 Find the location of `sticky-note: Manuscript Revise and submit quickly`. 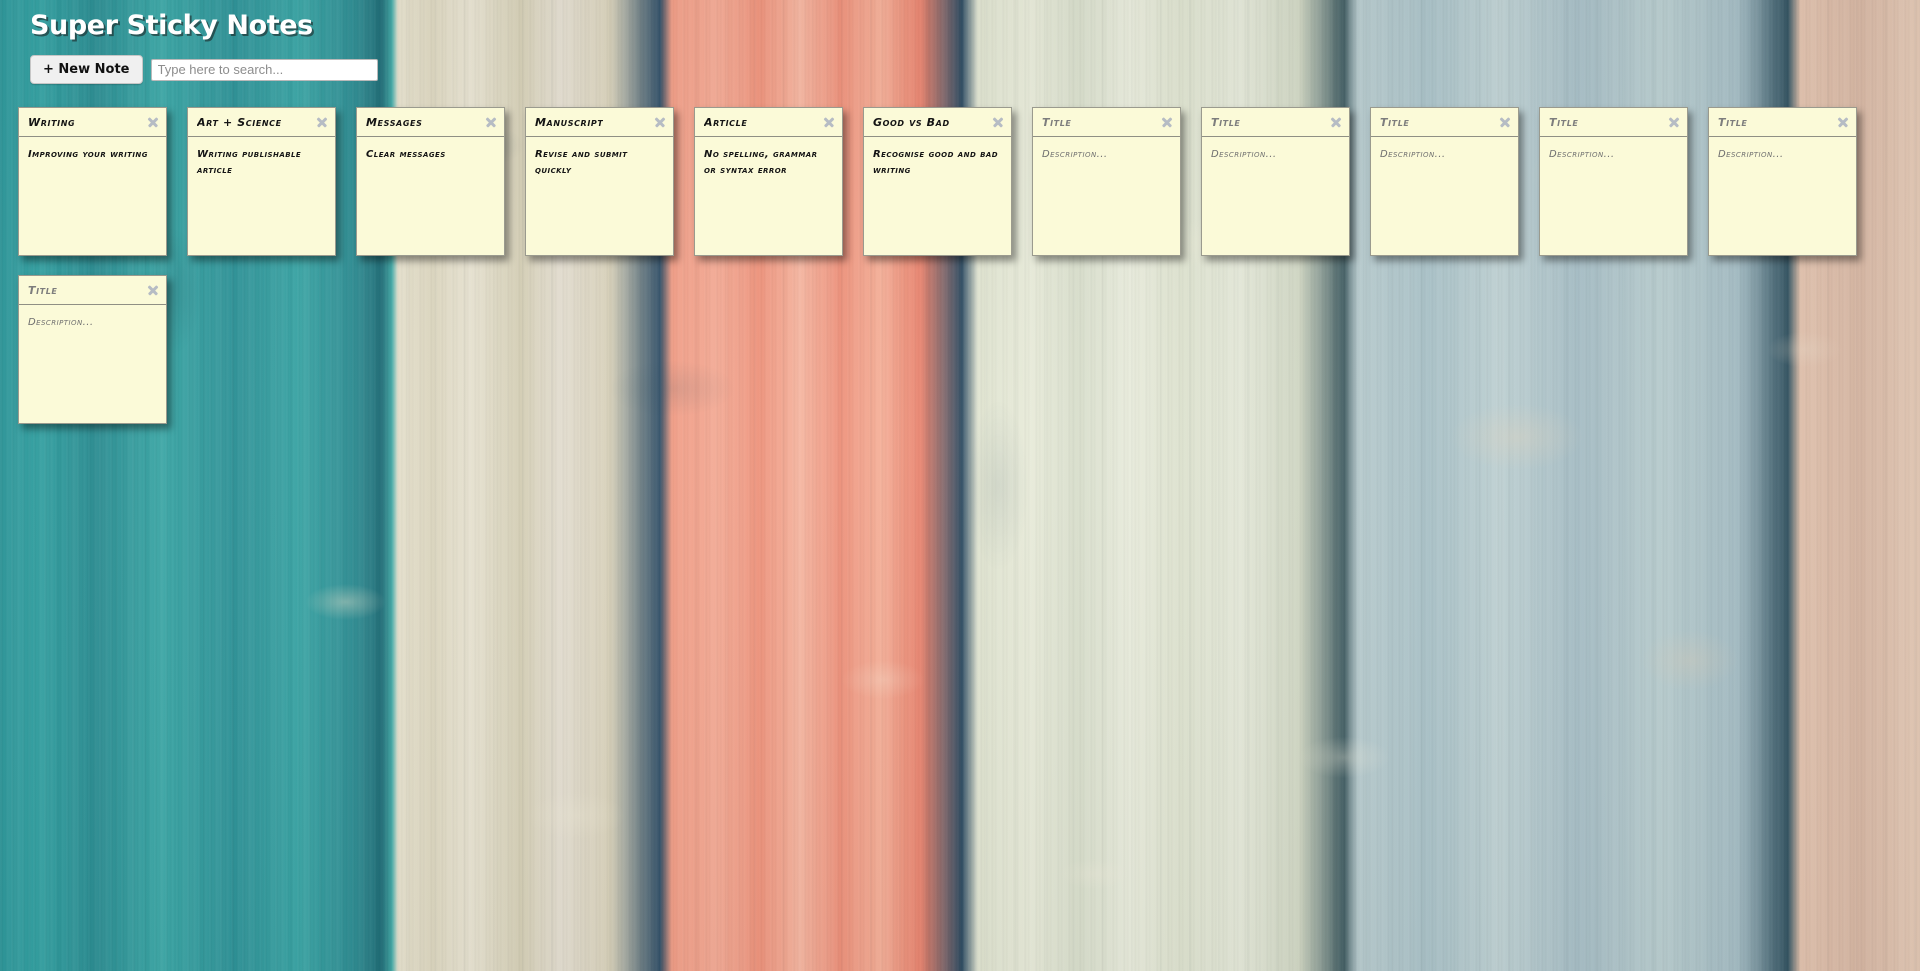

sticky-note: Manuscript Revise and submit quickly is located at coordinates (599, 181).